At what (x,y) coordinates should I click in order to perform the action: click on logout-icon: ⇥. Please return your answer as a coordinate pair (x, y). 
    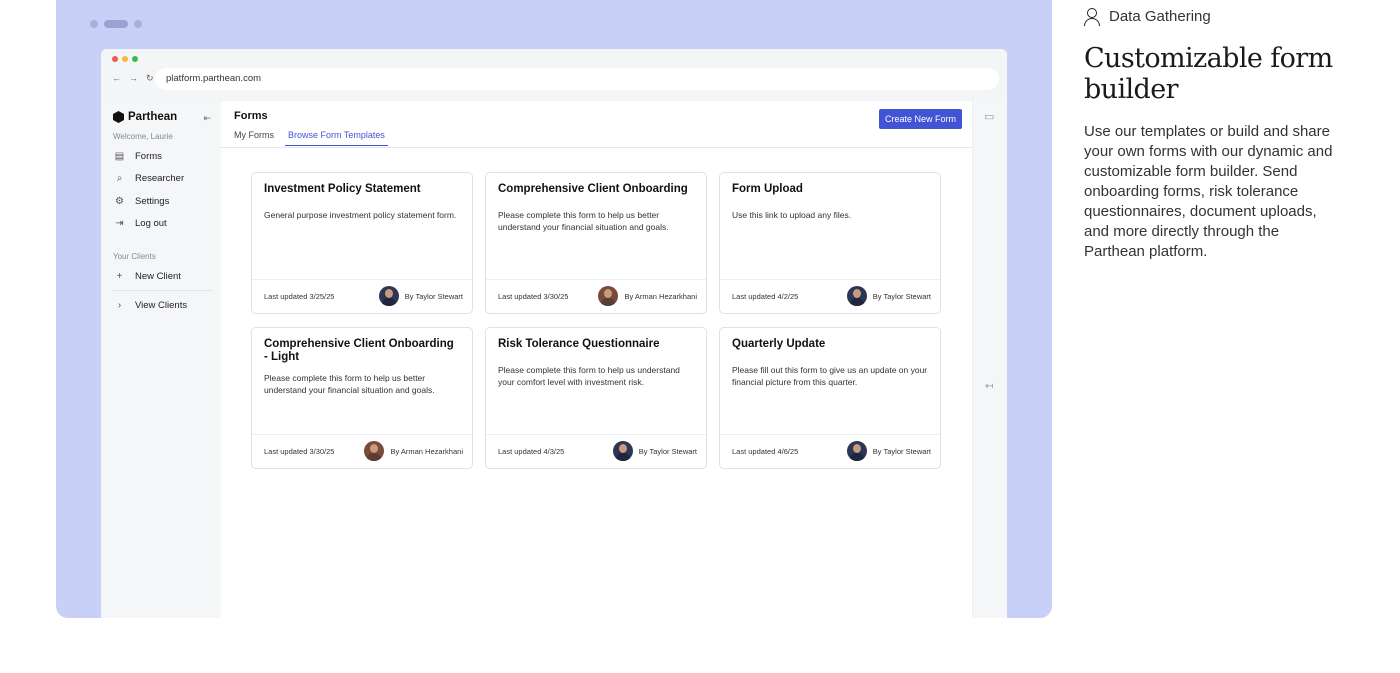
    Looking at the image, I should click on (119, 224).